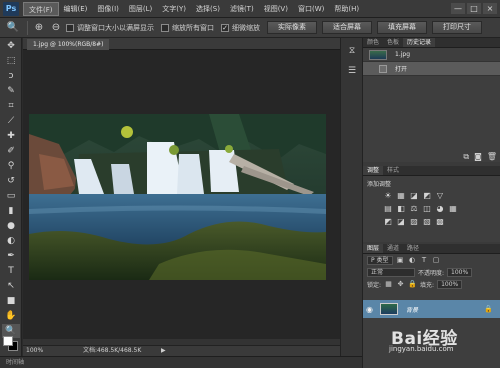 This screenshot has height=368, width=500. What do you see at coordinates (110, 28) in the screenshot?
I see `resize-windows-checkbox: 调整窗口大小以满屏显示` at bounding box center [110, 28].